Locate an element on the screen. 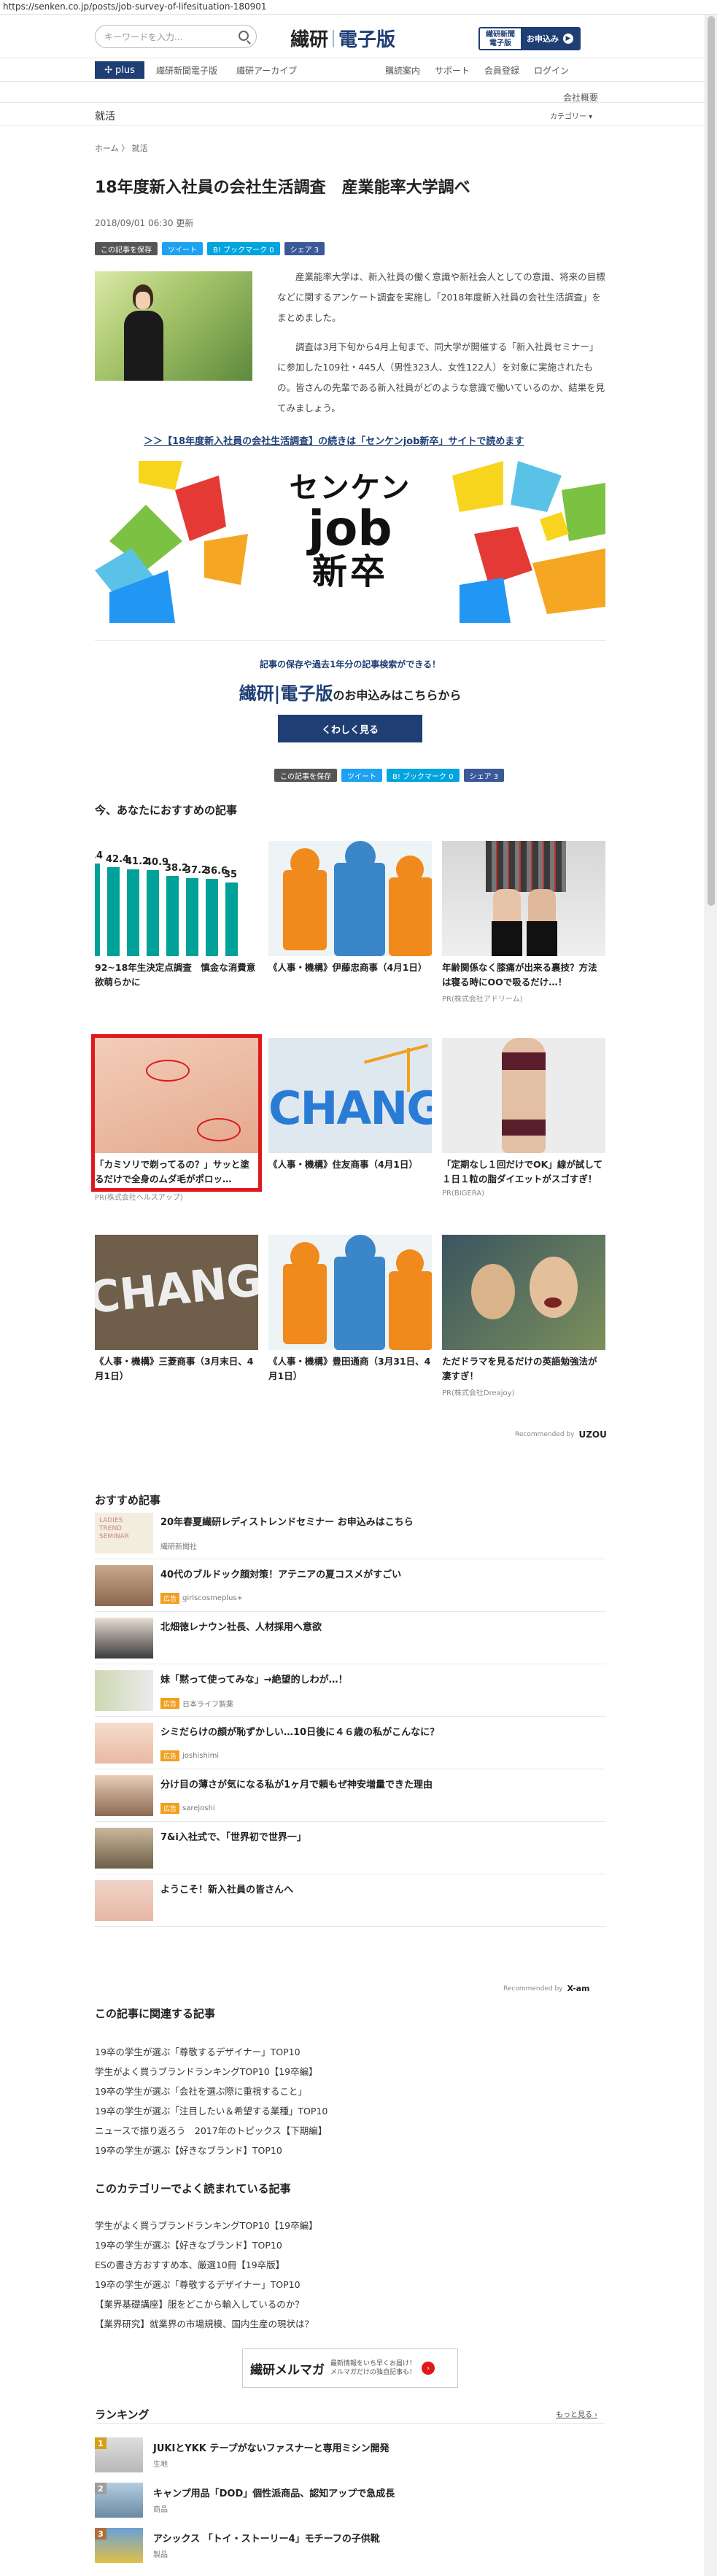  search-icon is located at coordinates (244, 36).